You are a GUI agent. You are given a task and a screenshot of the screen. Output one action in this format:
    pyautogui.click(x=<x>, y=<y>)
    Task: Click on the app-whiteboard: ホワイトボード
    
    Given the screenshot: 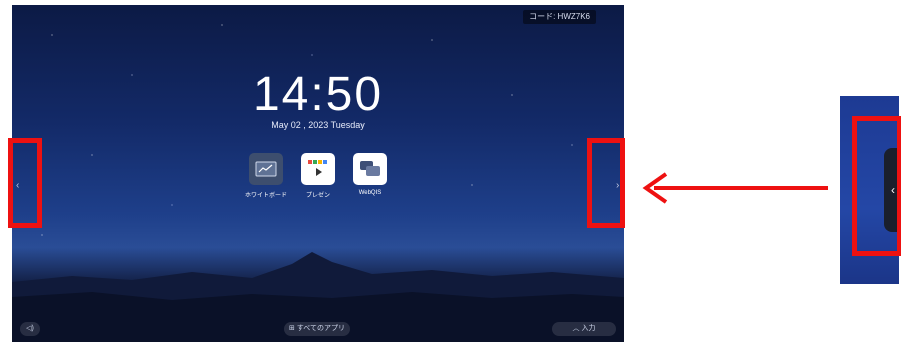 What is the action you would take?
    pyautogui.click(x=266, y=176)
    